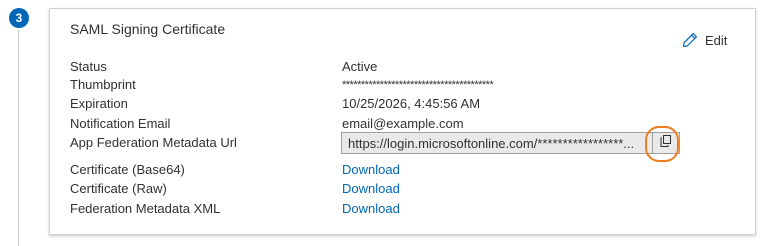 This screenshot has height=246, width=768. Describe the element at coordinates (371, 209) in the screenshot. I see `federation-metadata-xml-download-link: Download` at that location.